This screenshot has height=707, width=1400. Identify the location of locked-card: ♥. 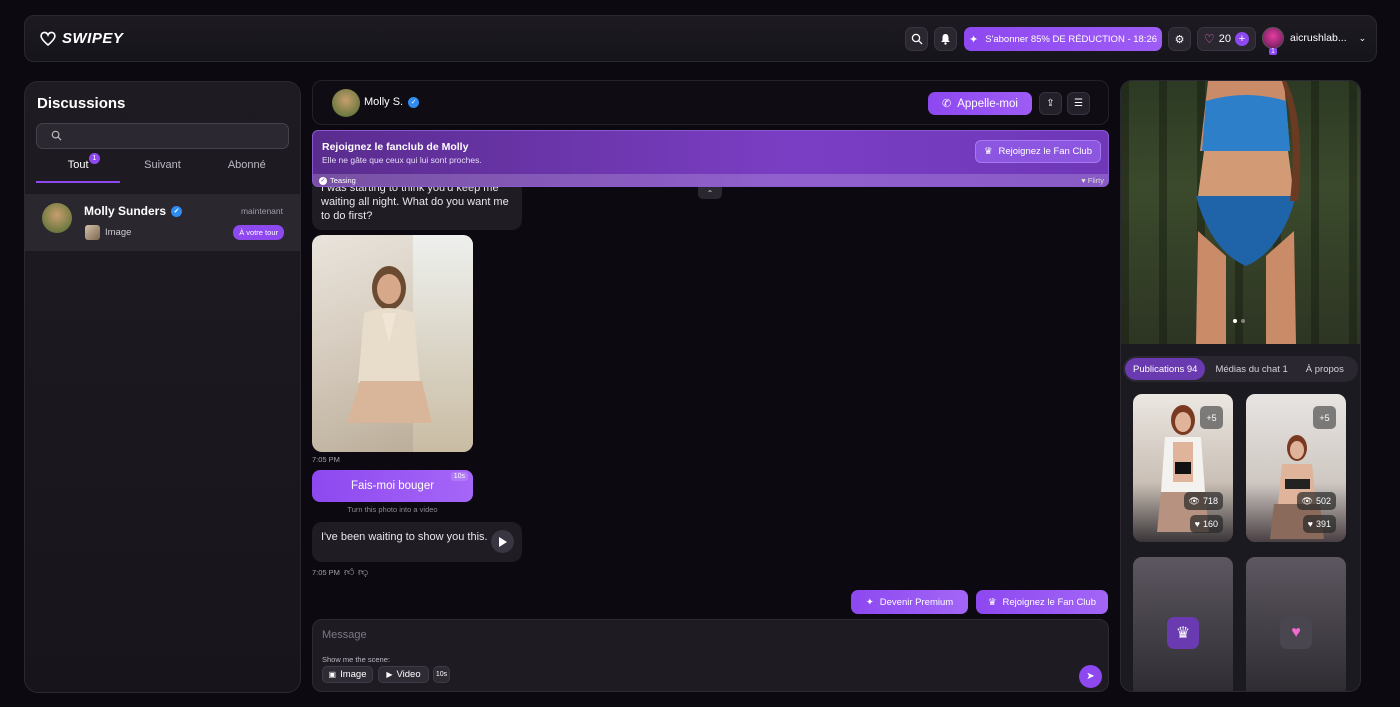
(1296, 624).